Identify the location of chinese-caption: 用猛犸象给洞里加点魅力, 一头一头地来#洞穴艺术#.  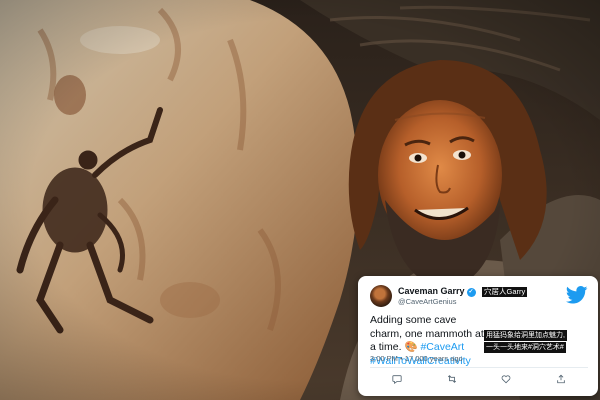
(536, 342).